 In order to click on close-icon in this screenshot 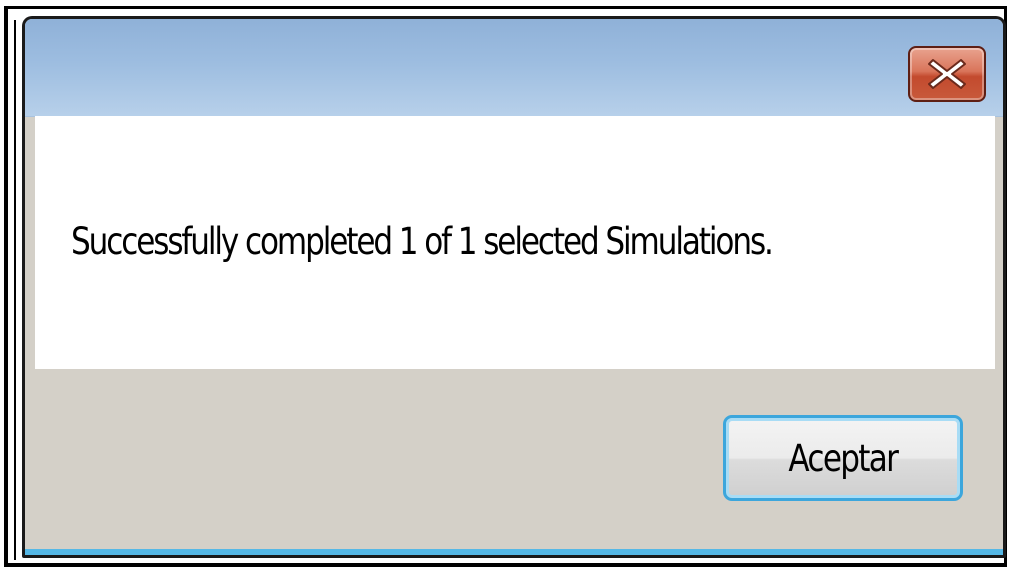, I will do `click(947, 74)`.